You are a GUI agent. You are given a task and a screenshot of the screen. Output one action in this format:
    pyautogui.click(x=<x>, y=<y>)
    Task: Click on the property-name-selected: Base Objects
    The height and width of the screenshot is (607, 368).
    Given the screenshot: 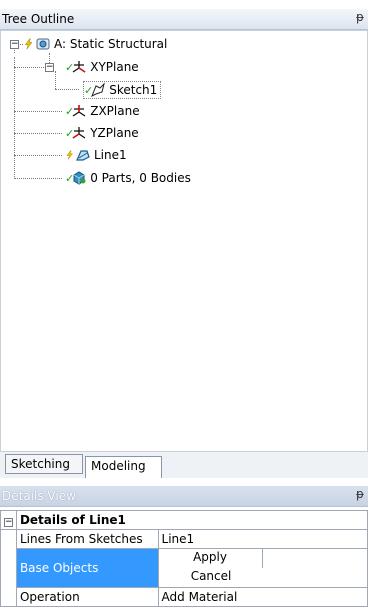 What is the action you would take?
    pyautogui.click(x=87, y=568)
    